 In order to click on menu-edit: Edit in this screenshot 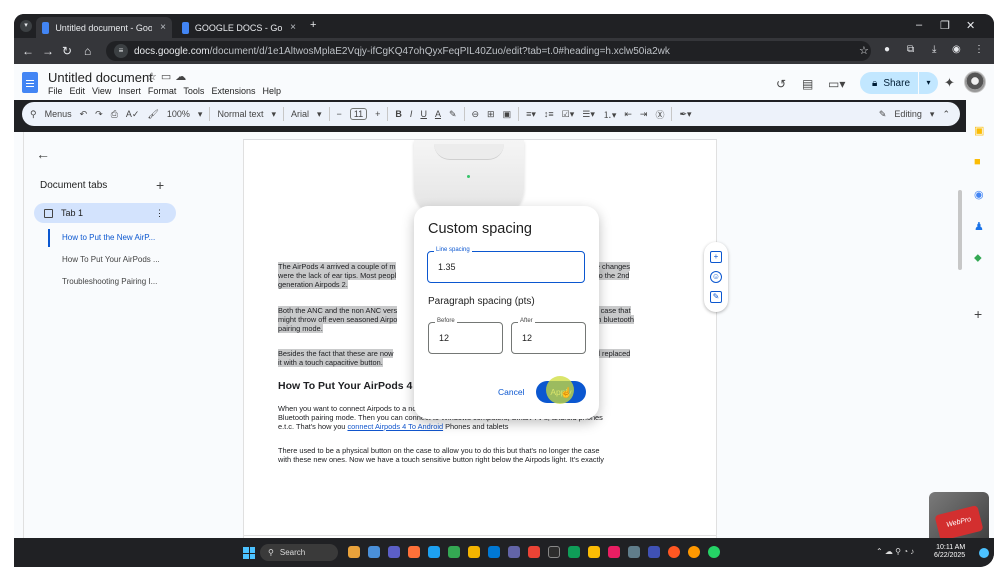, I will do `click(78, 91)`.